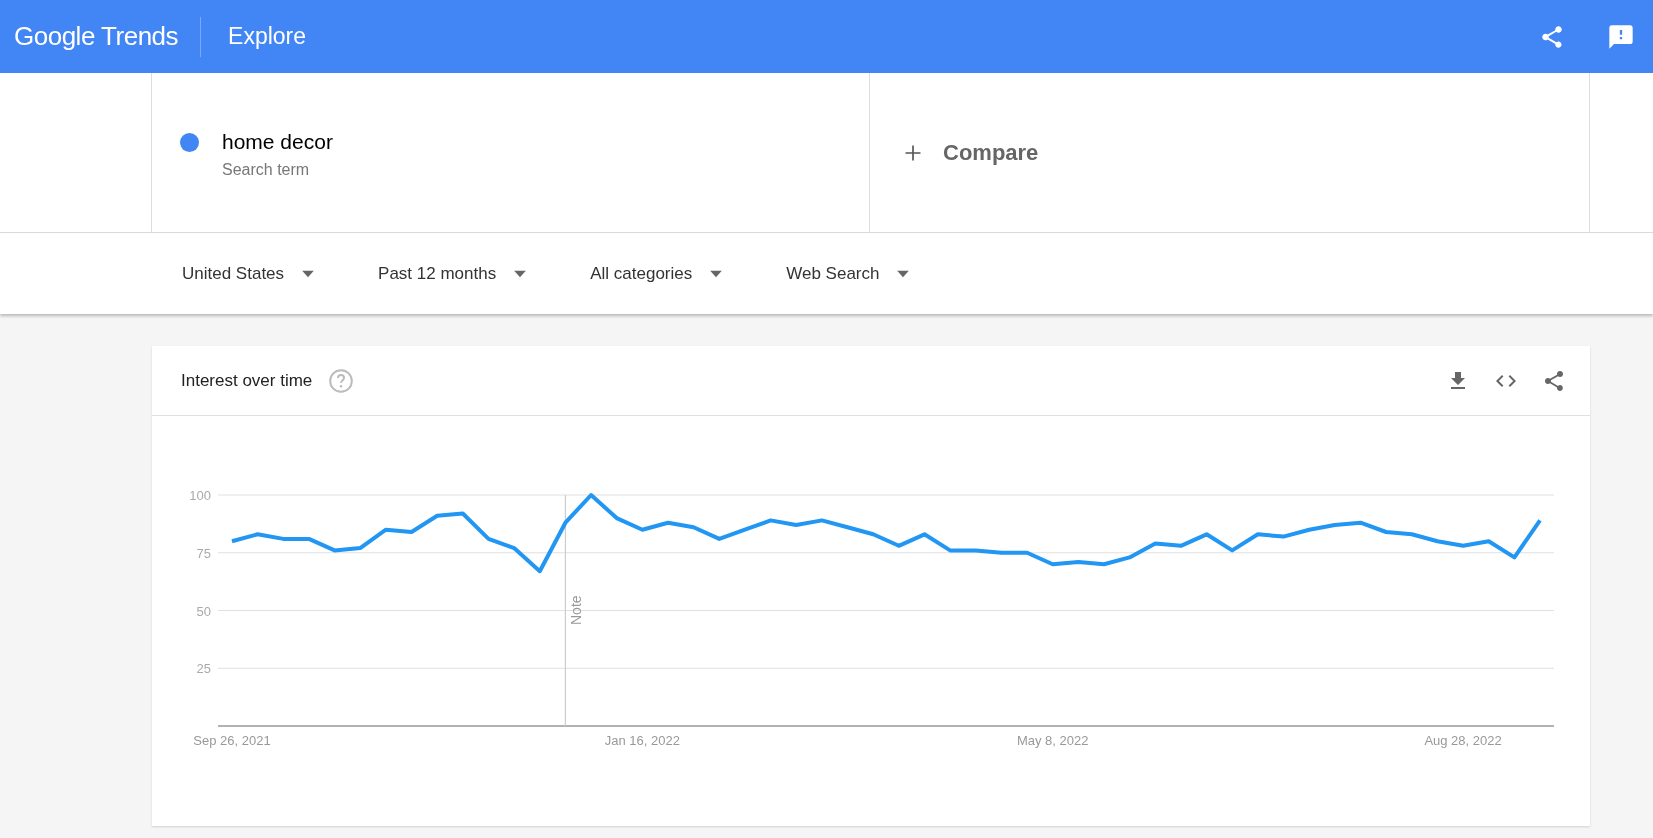  I want to click on card-title: Interest over time, so click(247, 380).